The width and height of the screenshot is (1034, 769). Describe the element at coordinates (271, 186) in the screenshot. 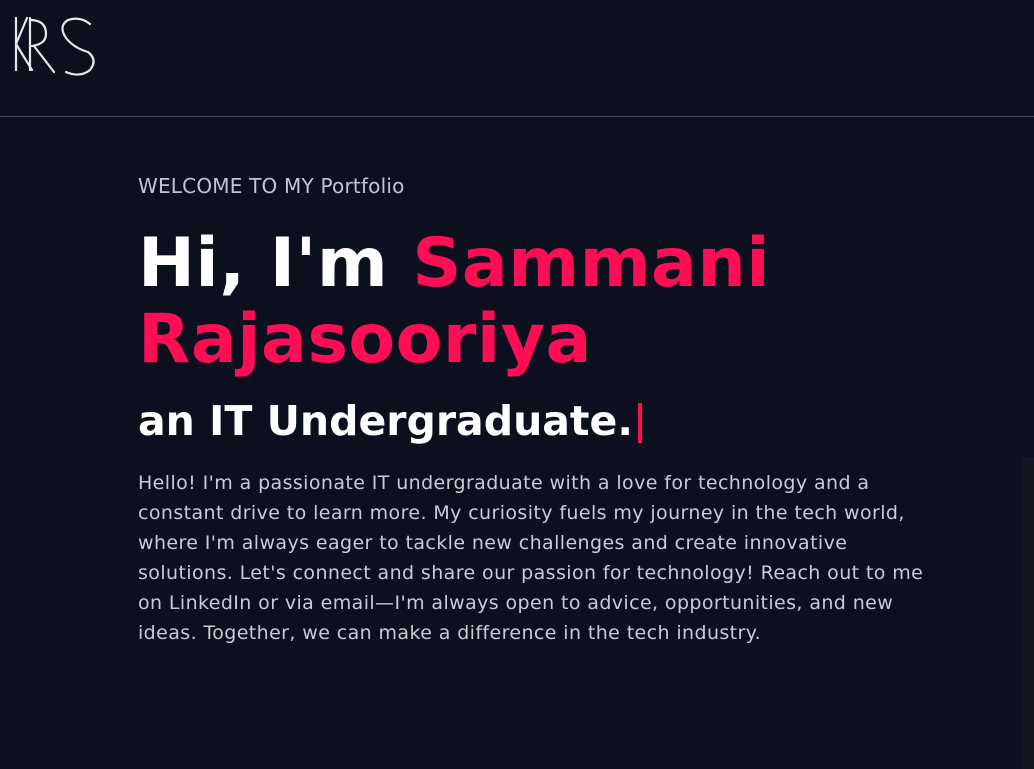

I see `welcome-text: WELCOME TO MY Portfolio` at that location.